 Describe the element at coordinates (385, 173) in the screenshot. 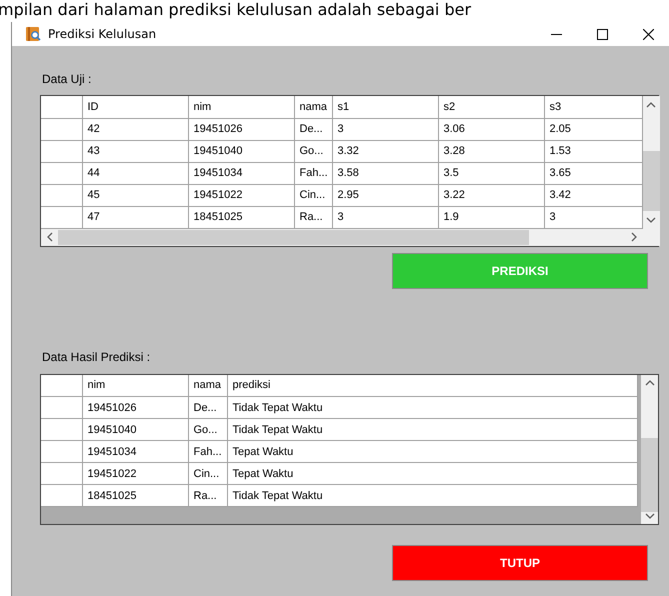

I see `table-cell: 3.58` at that location.